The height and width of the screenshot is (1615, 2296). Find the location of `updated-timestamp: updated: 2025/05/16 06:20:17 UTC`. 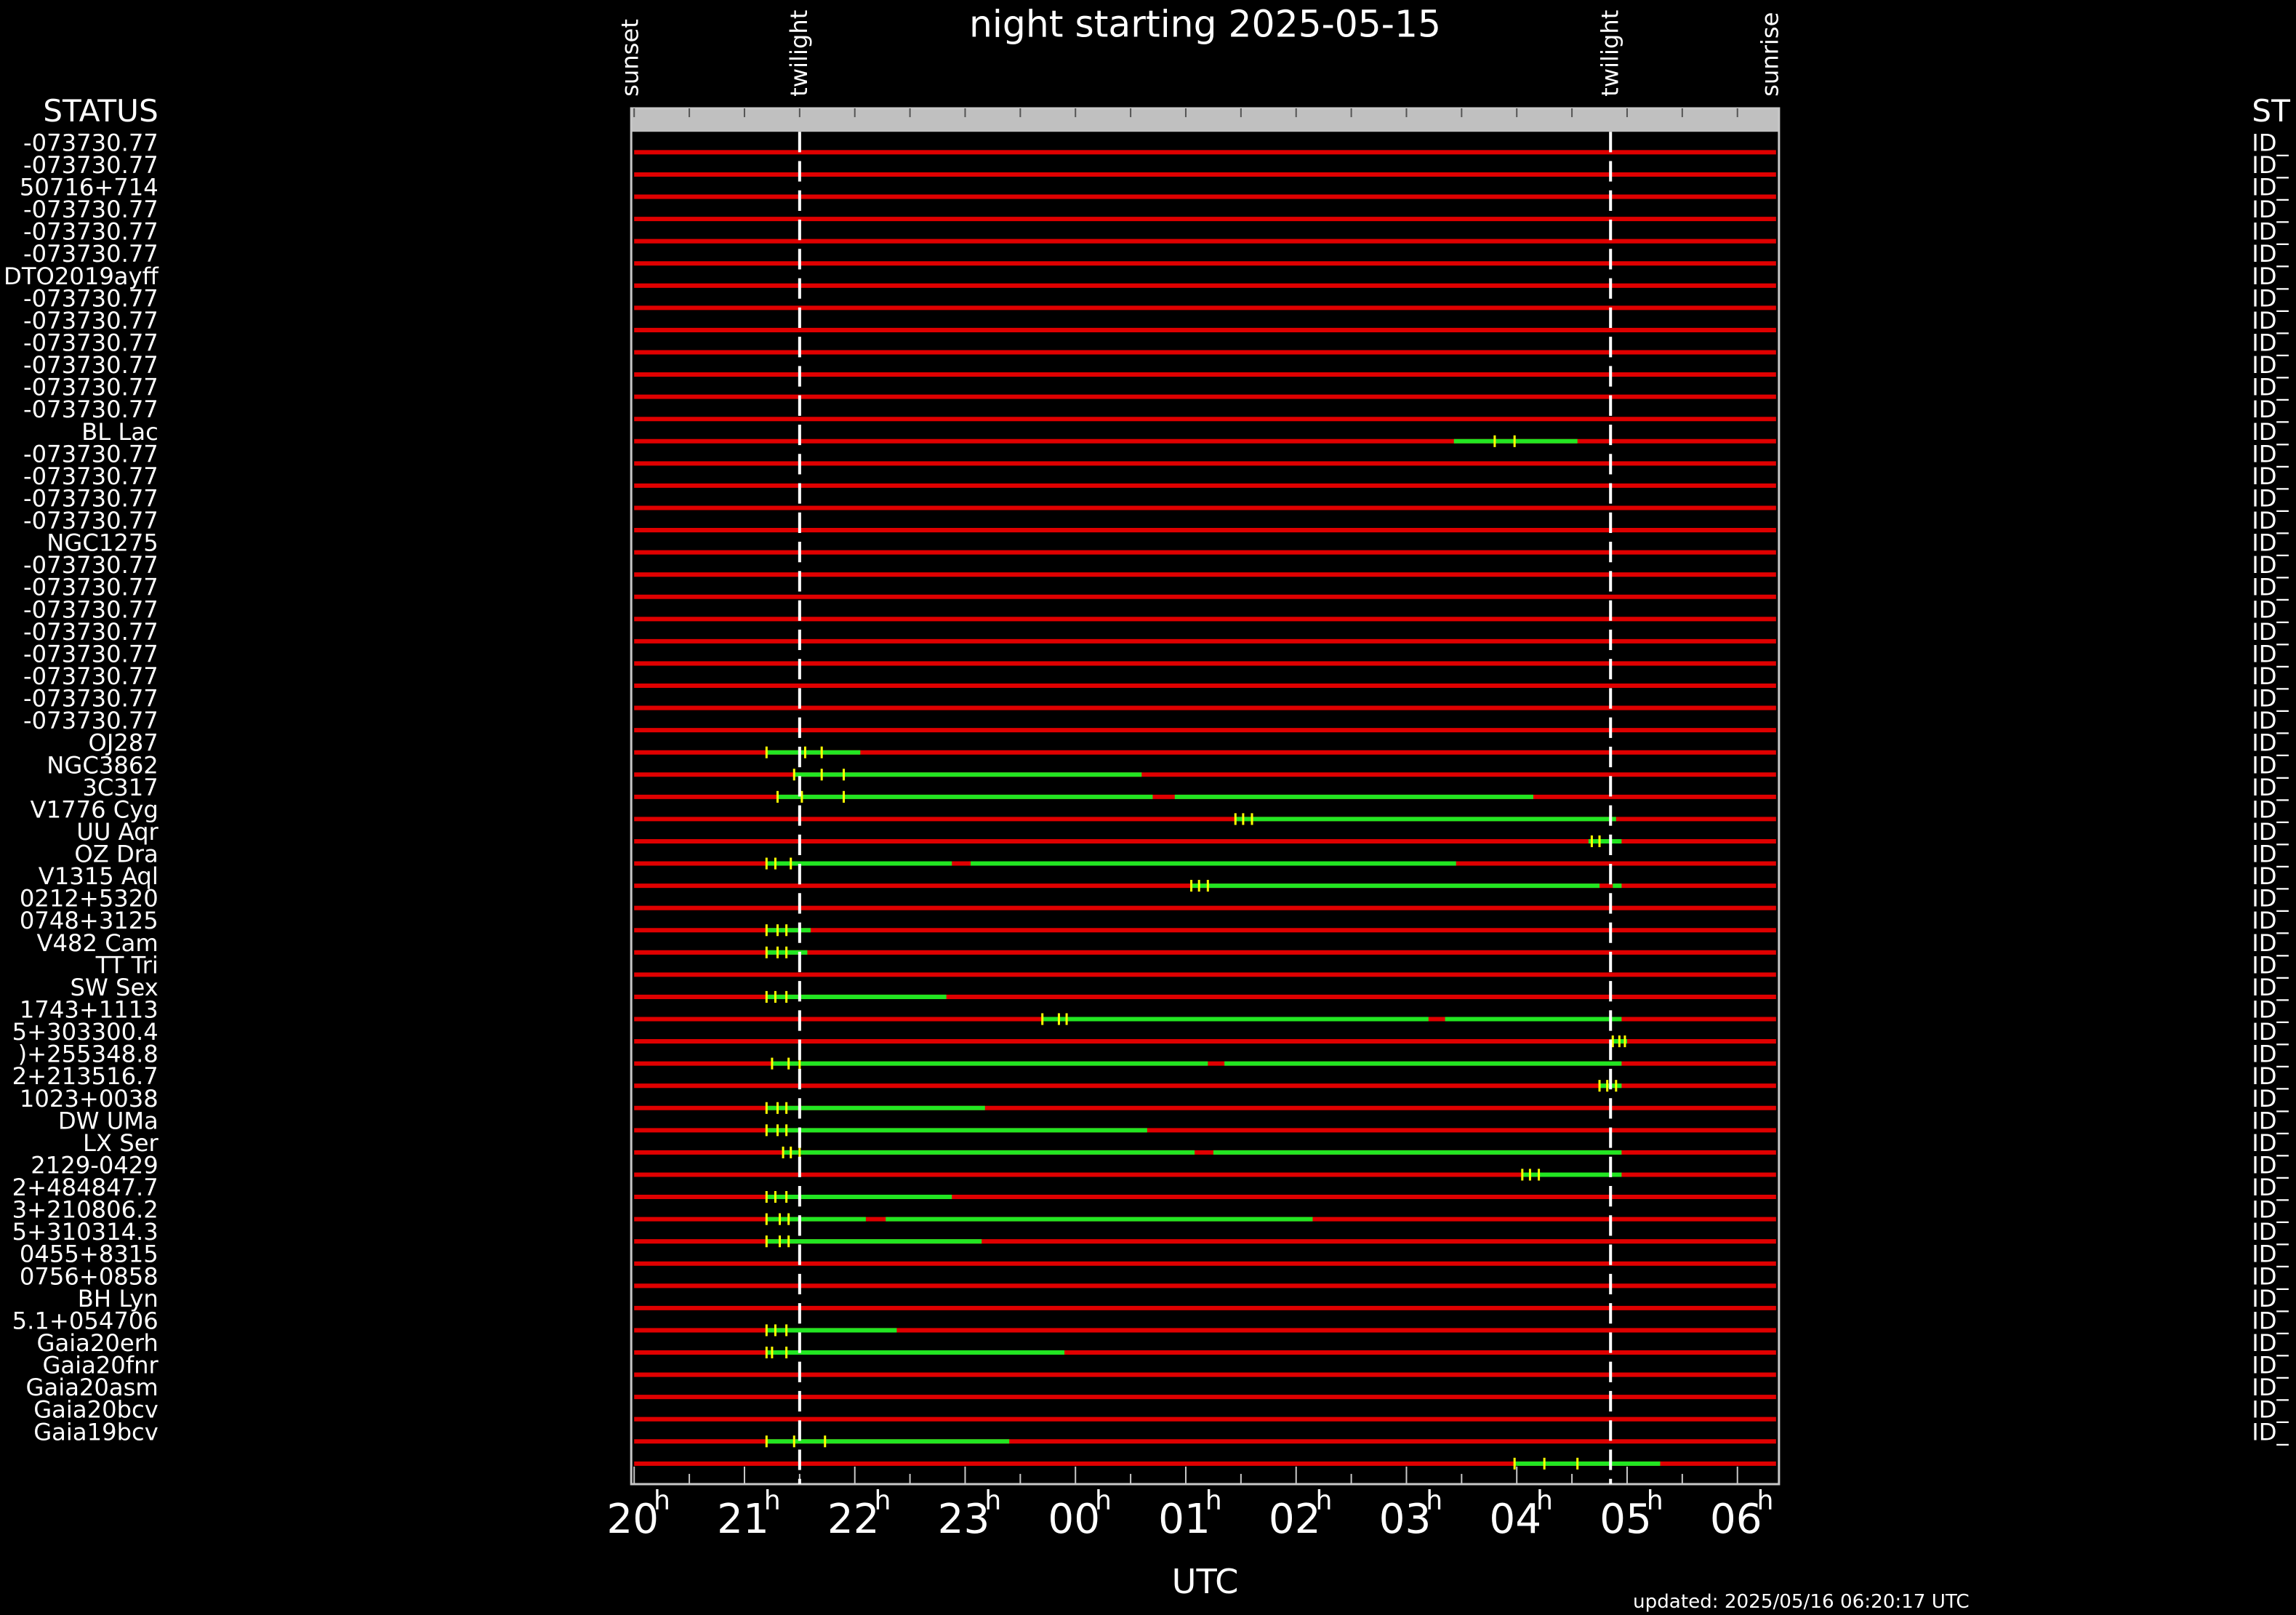

updated-timestamp: updated: 2025/05/16 06:20:17 UTC is located at coordinates (1802, 1602).